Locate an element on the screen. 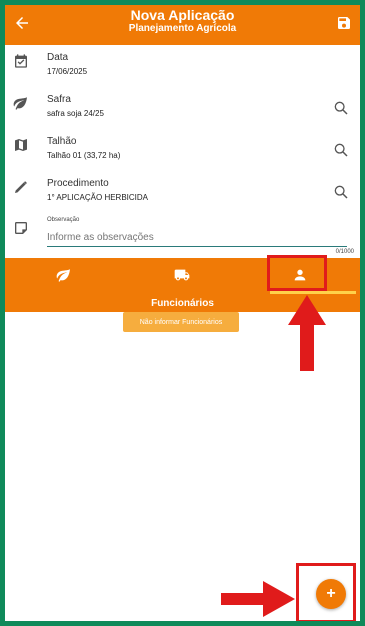  field-procedimento: Procedimento 1° APLICAÇÃO HERBICIDA is located at coordinates (182, 197).